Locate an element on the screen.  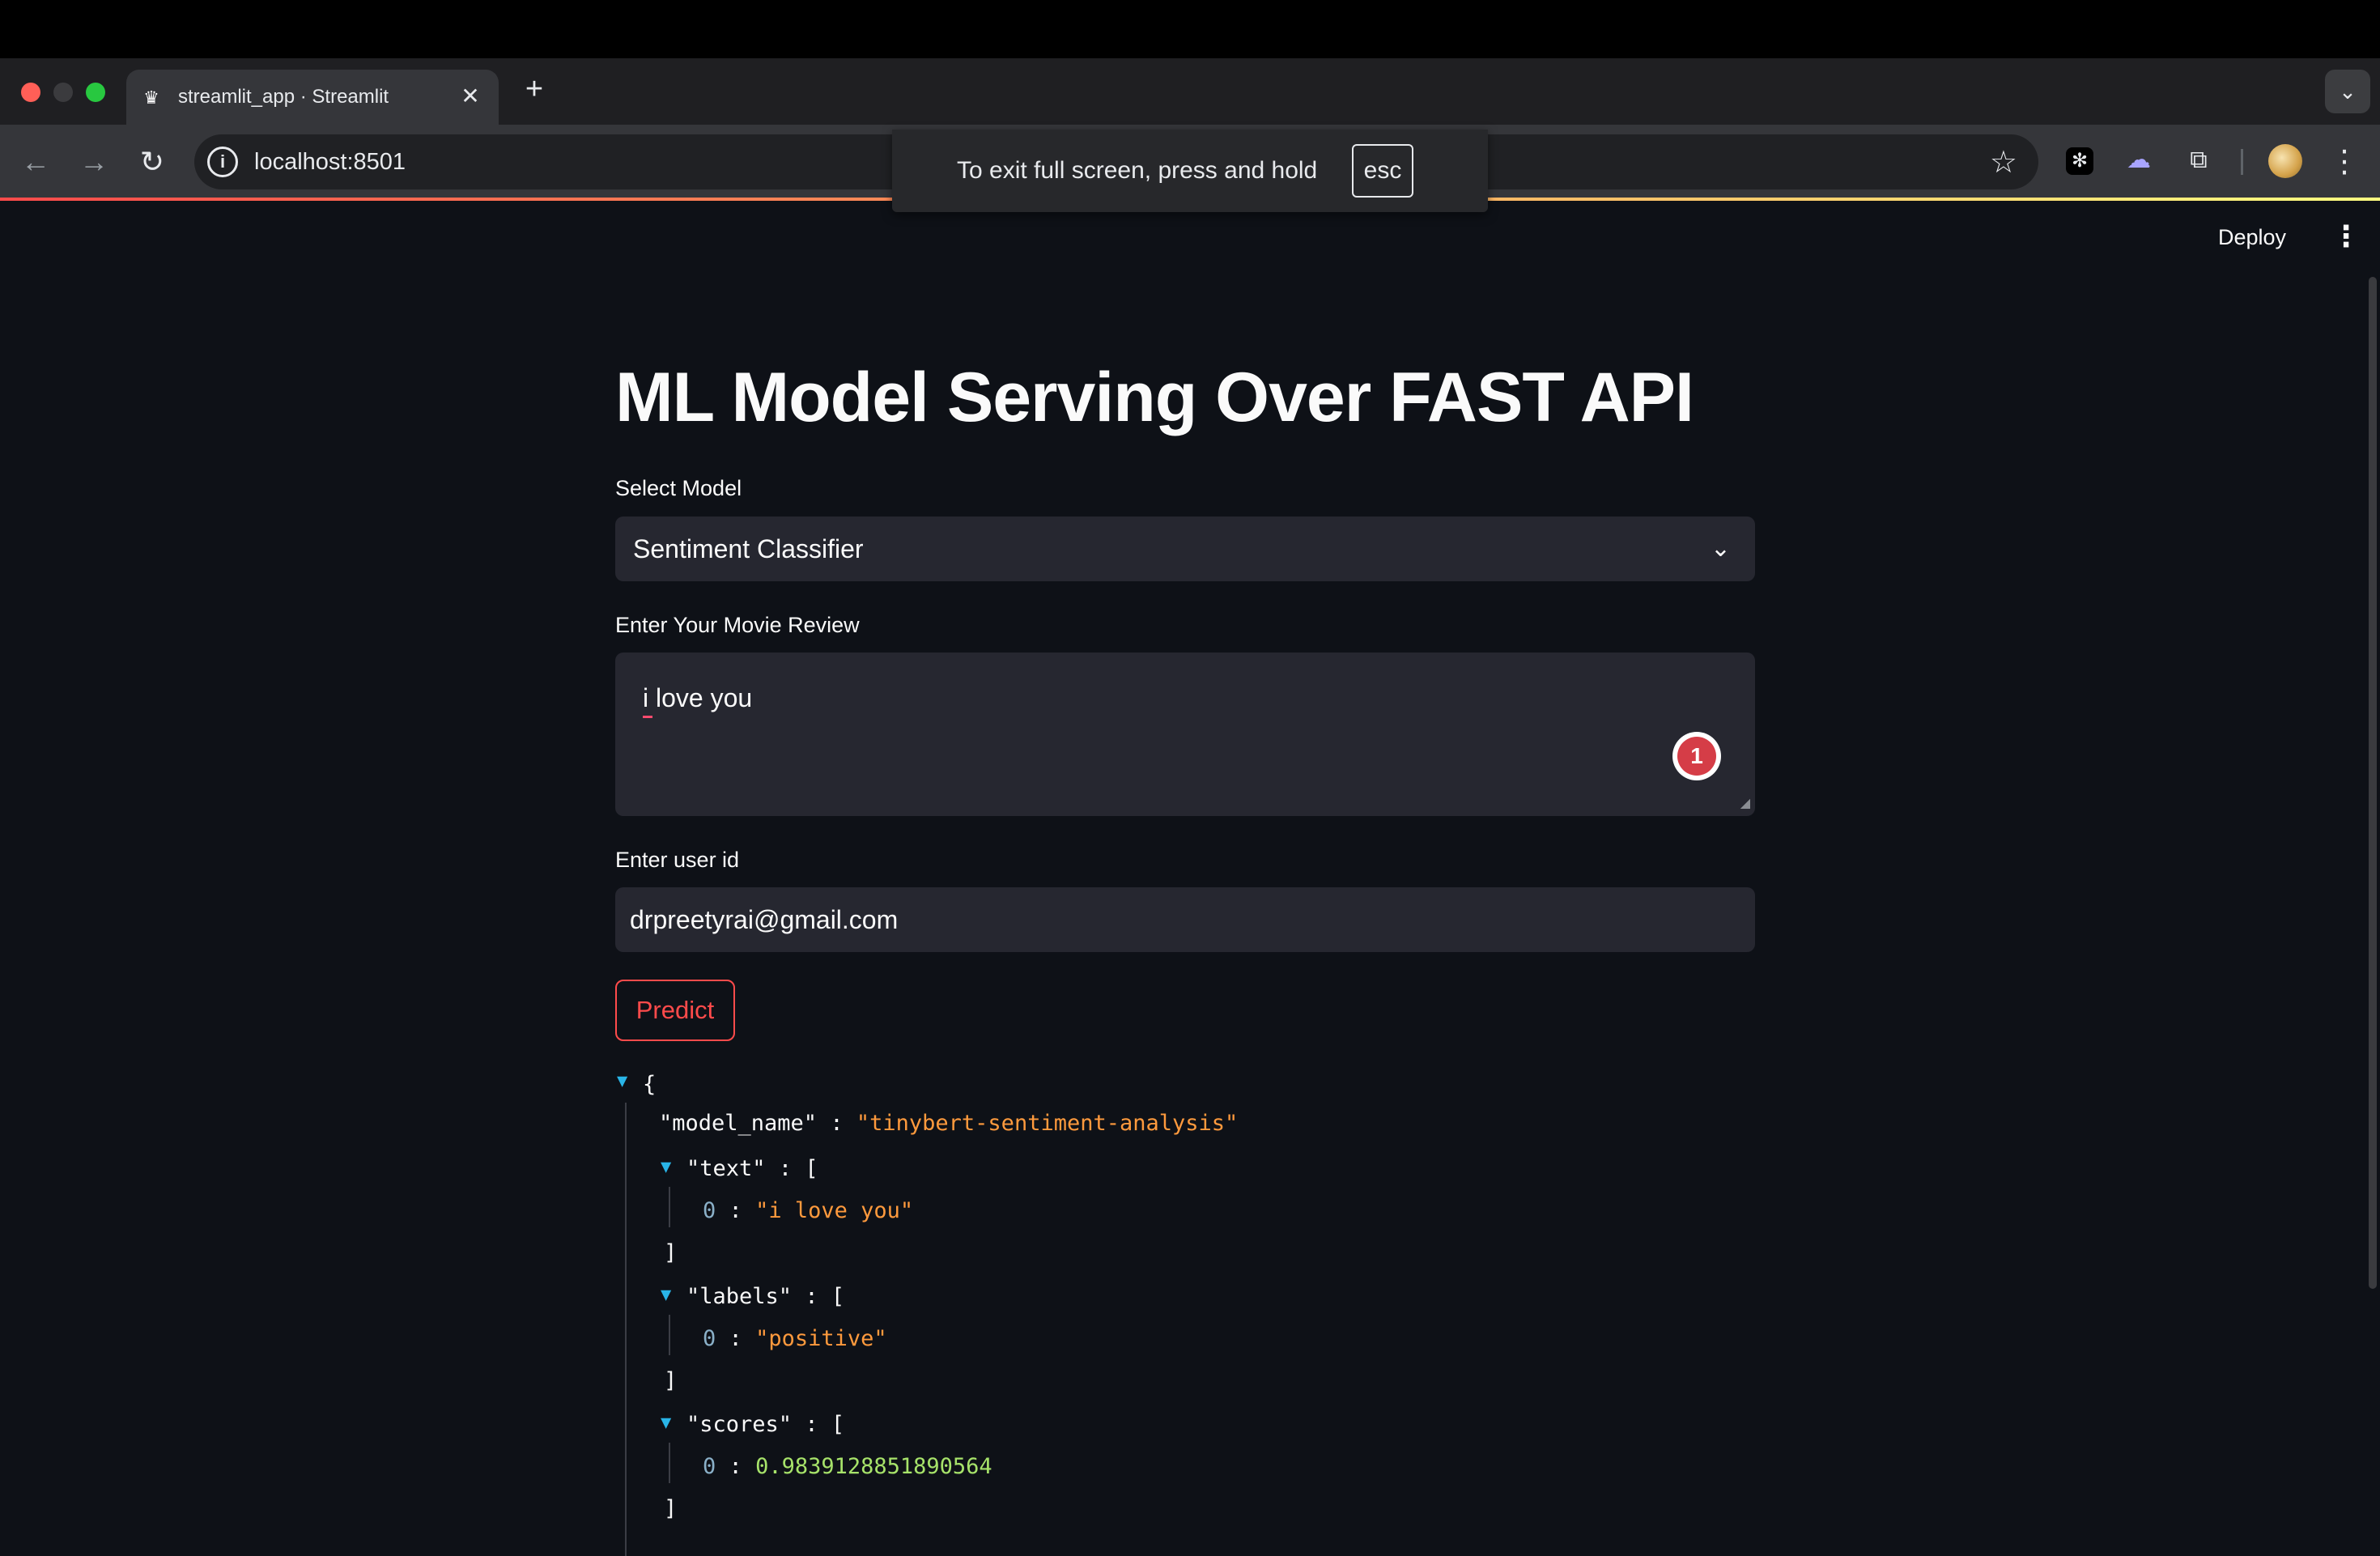
page-title: ML Model Serving Over FAST API is located at coordinates (1154, 397).